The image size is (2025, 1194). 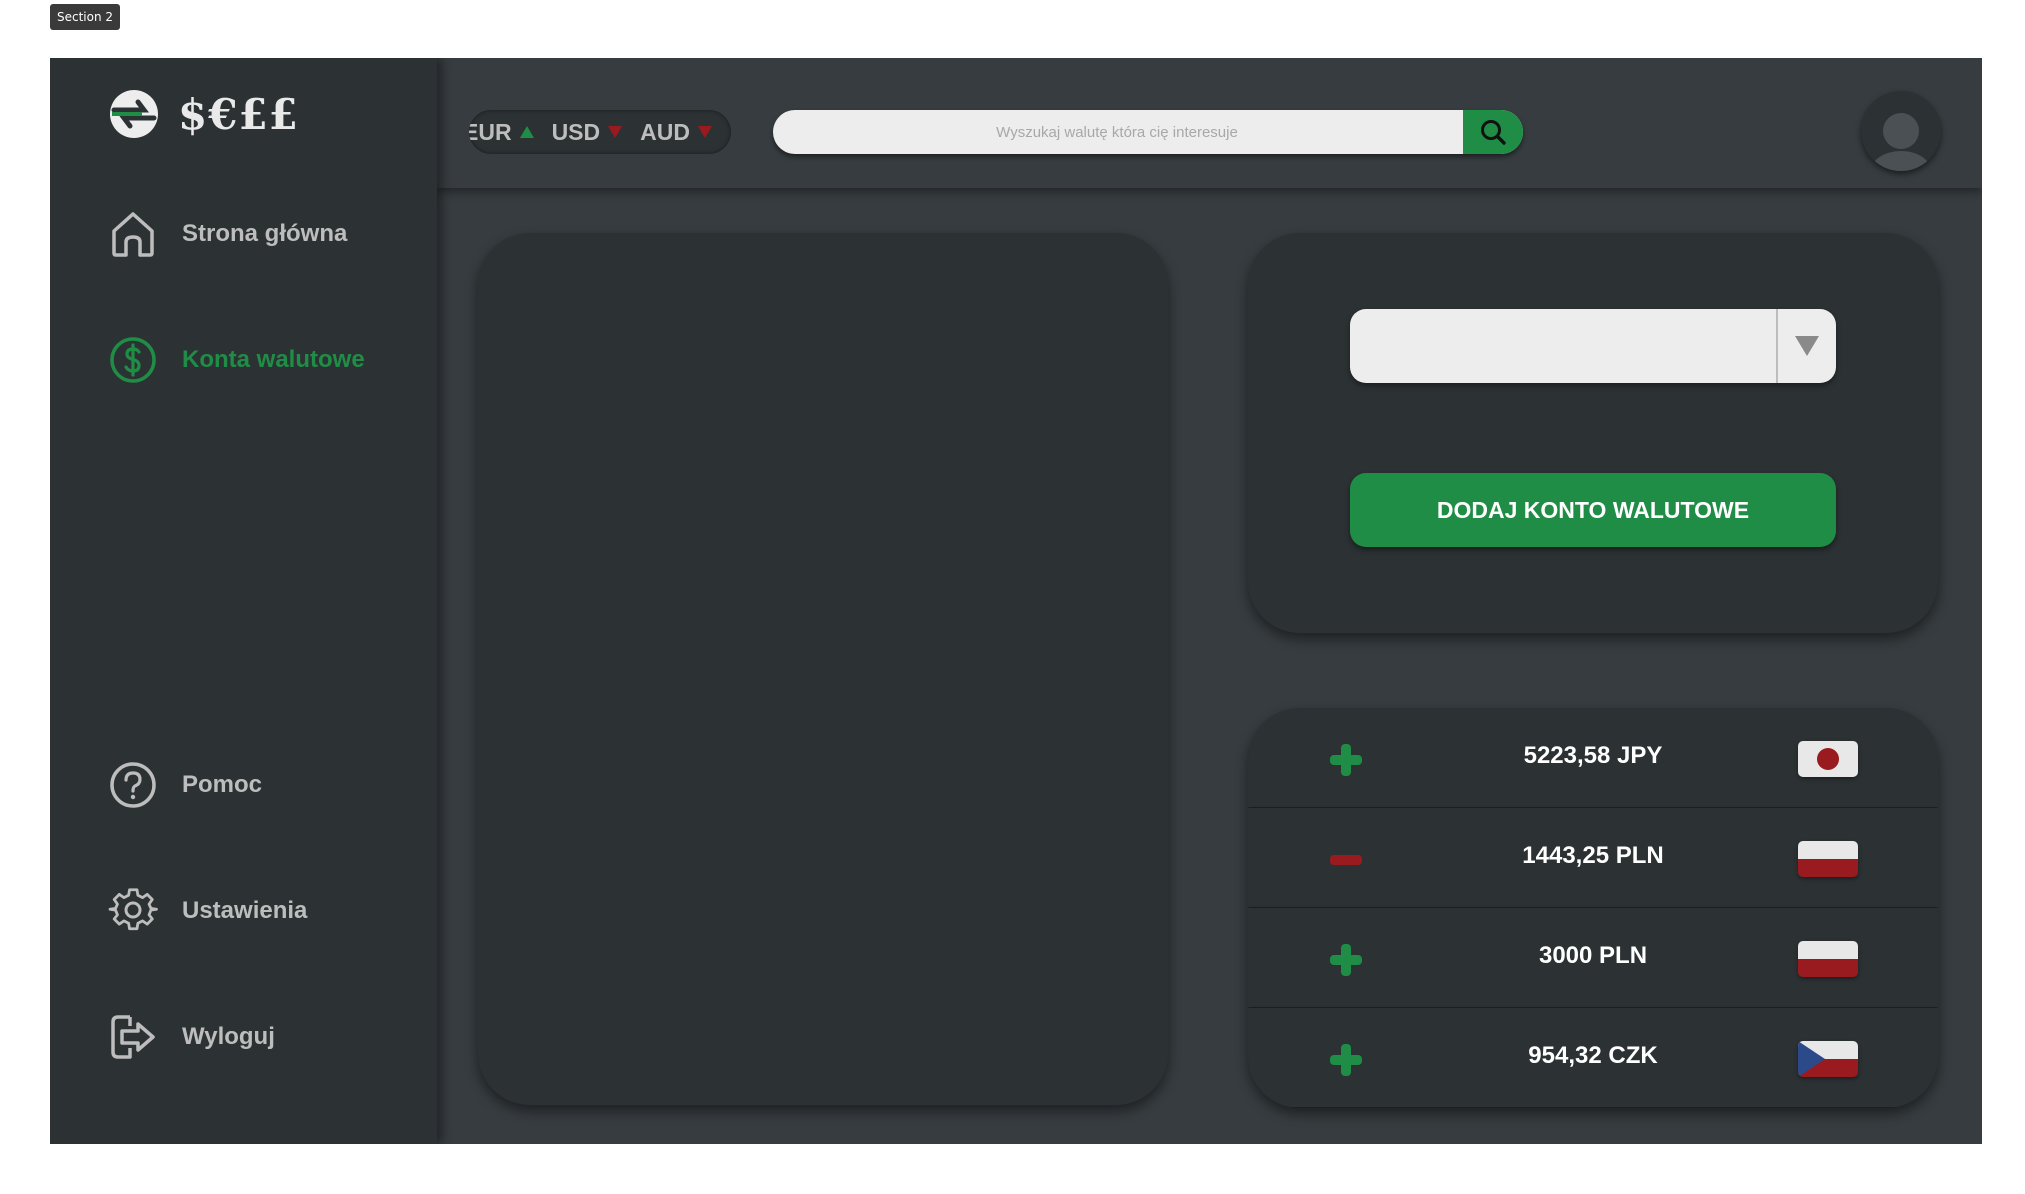 I want to click on trend-up-icon, so click(x=526, y=132).